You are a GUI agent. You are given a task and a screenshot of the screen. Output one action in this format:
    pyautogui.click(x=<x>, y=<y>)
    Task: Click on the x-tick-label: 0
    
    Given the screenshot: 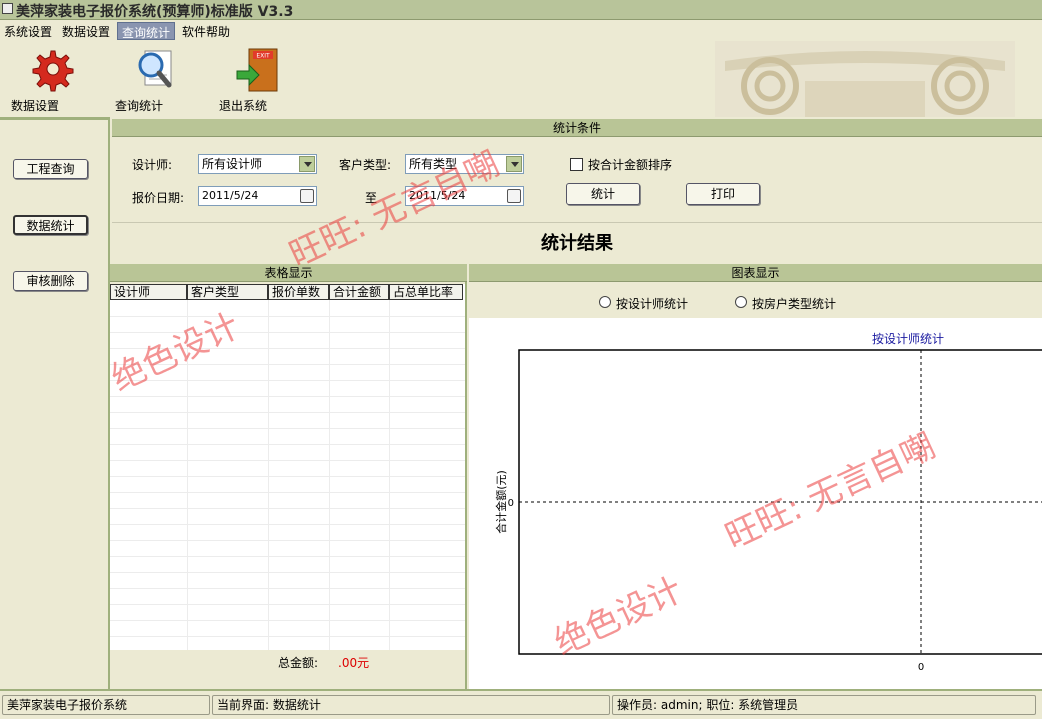 What is the action you would take?
    pyautogui.click(x=921, y=667)
    